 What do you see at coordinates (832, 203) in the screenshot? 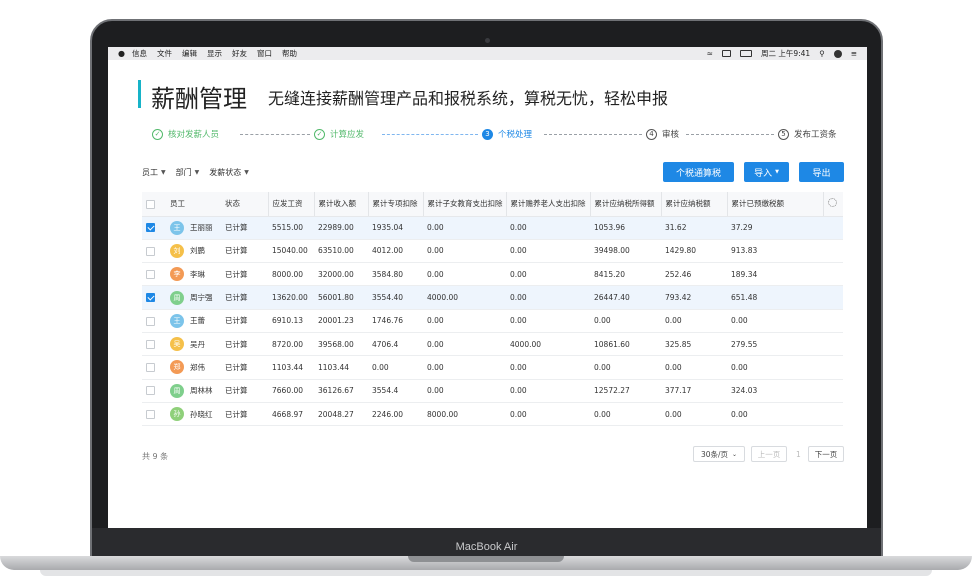
I see `gear-icon` at bounding box center [832, 203].